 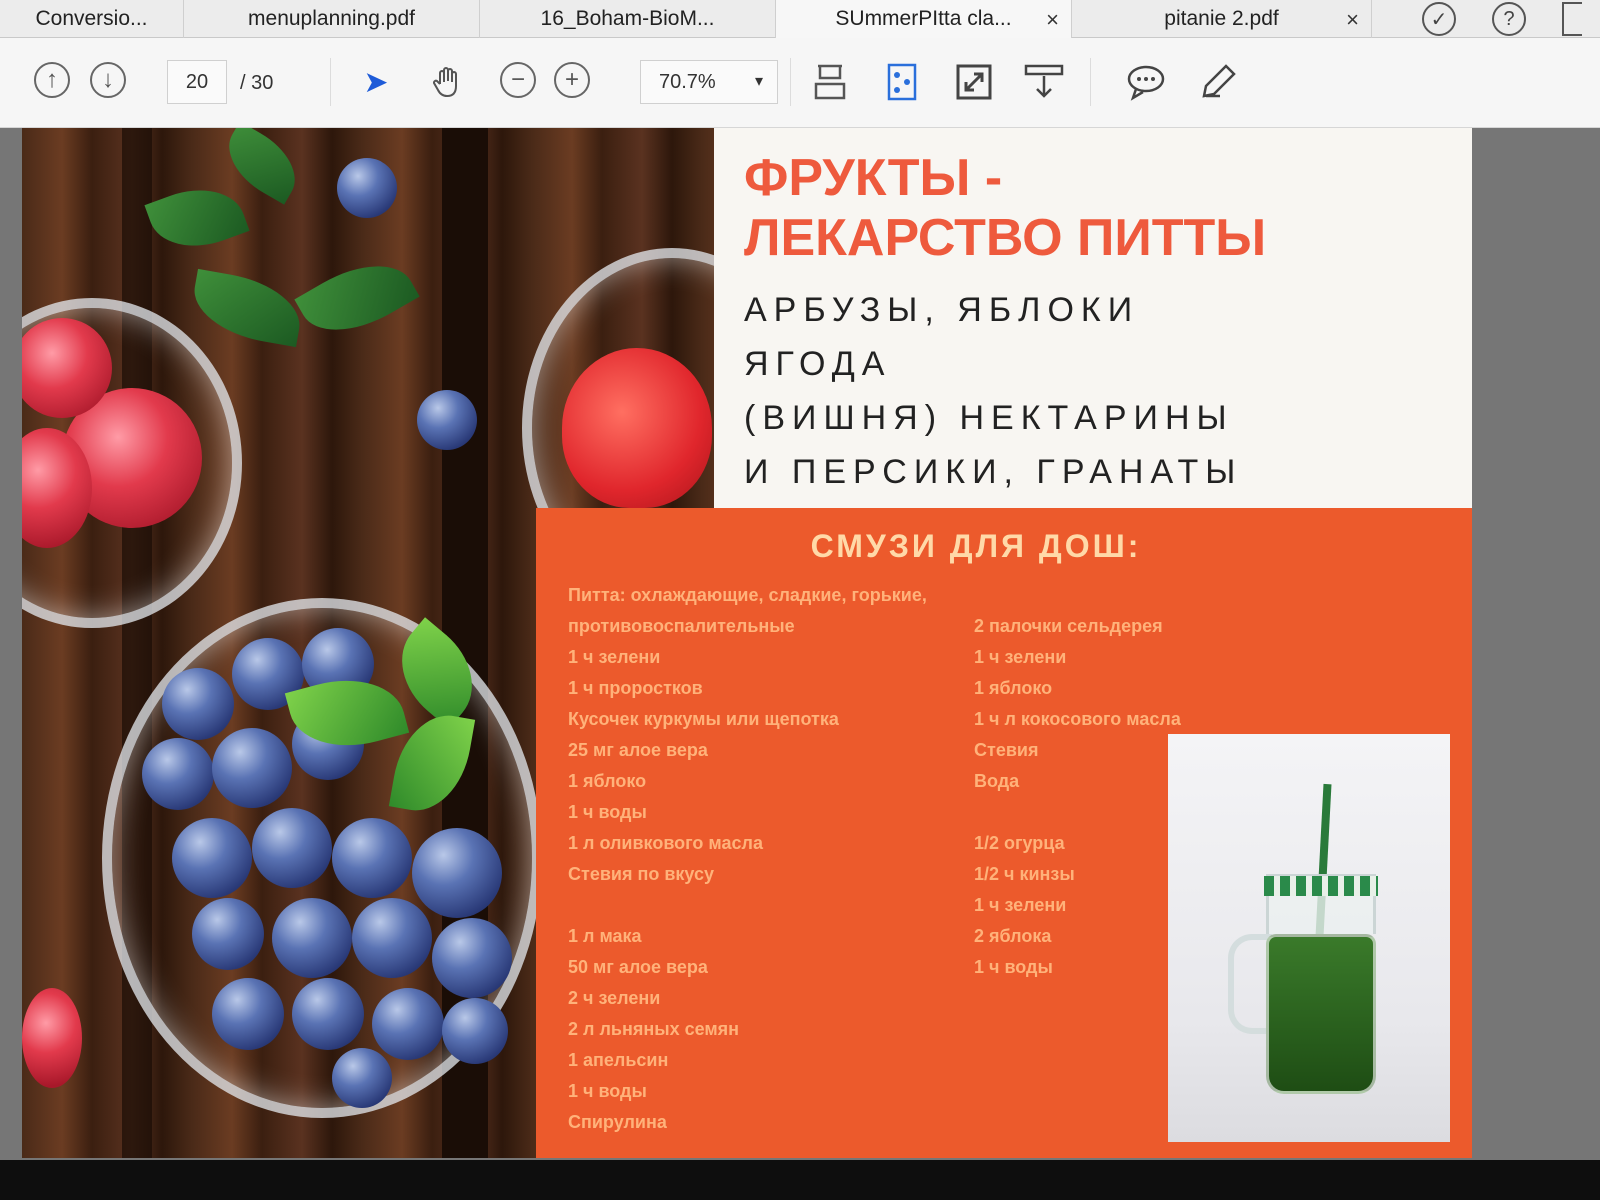 What do you see at coordinates (976, 546) in the screenshot?
I see `smoothie-heading: СМУЗИ ДЛЯ ДОШ:` at bounding box center [976, 546].